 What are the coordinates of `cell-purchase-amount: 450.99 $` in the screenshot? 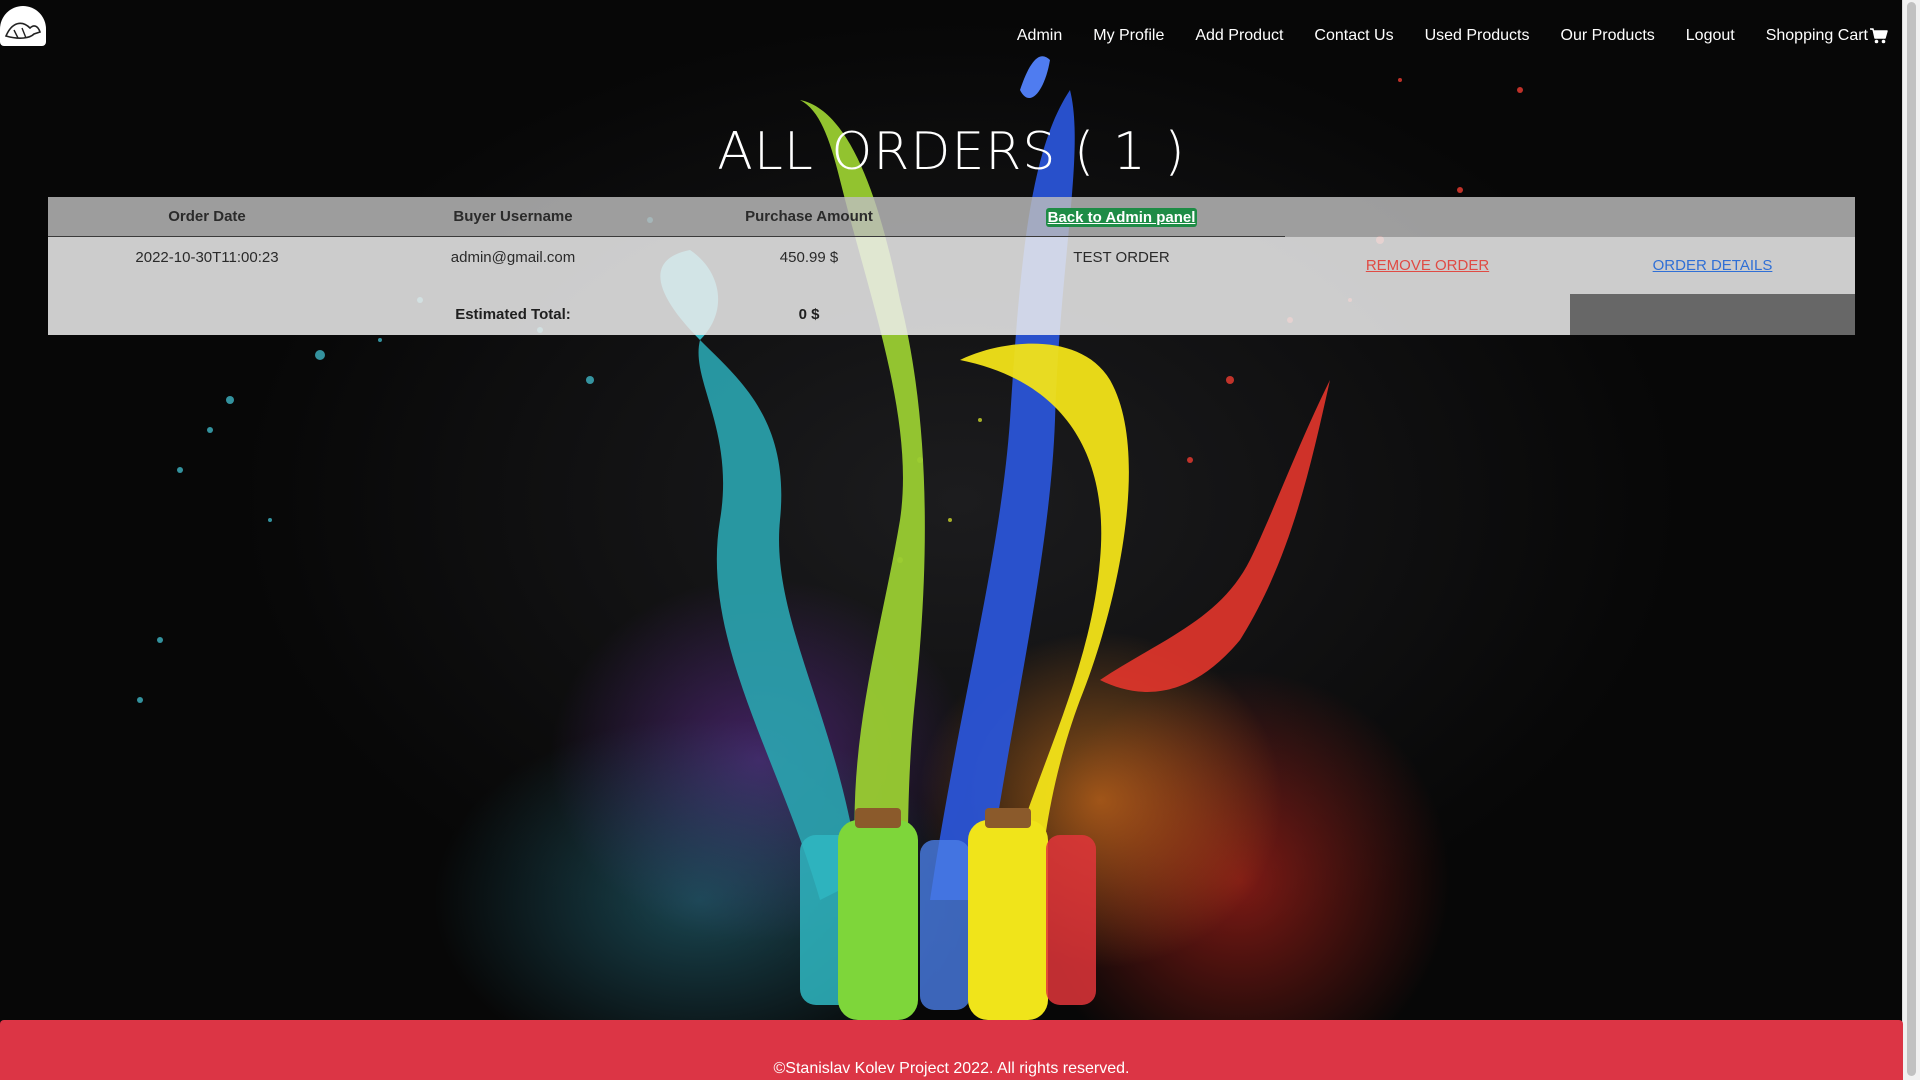 It's located at (809, 257).